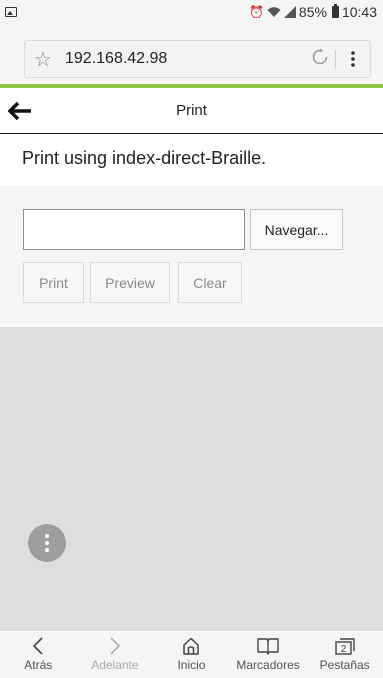 This screenshot has width=383, height=678. I want to click on nav-back-label: Atrás, so click(38, 665).